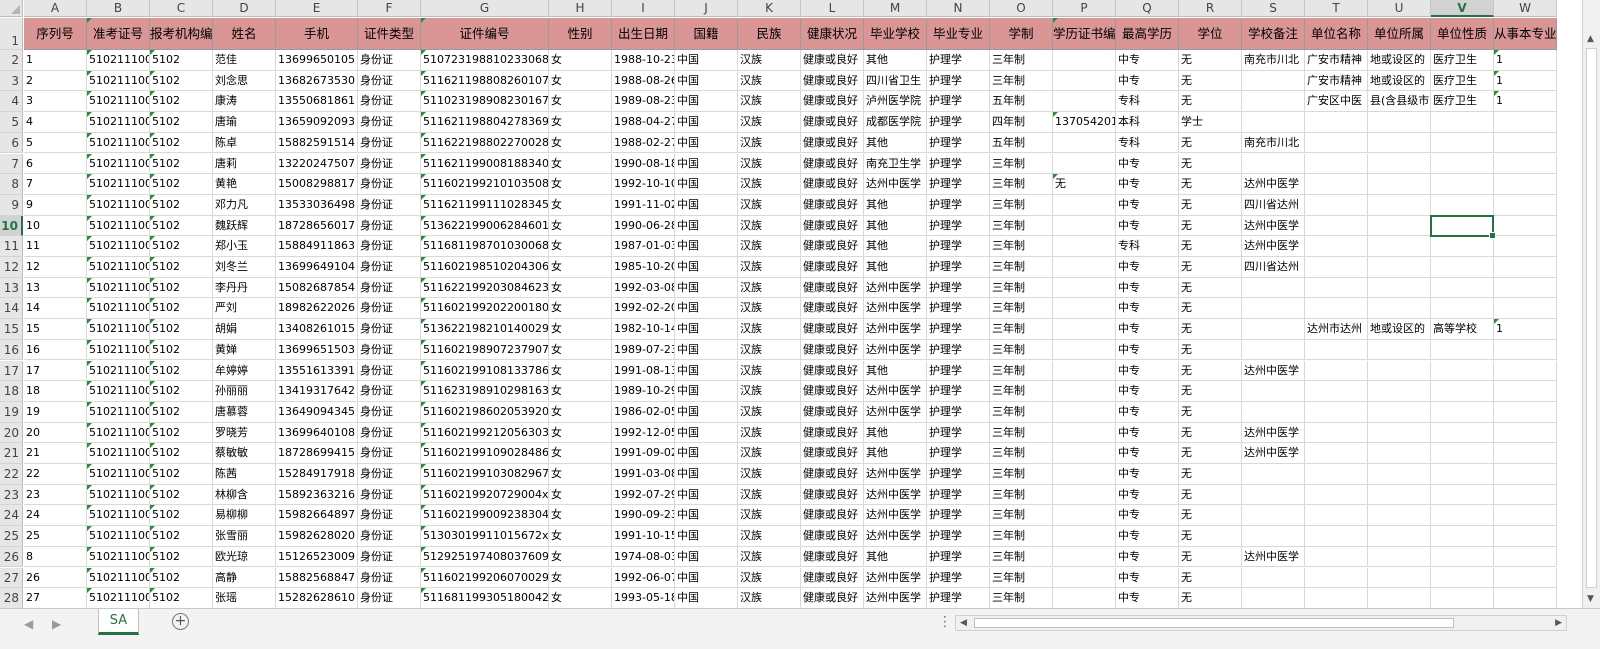 The width and height of the screenshot is (1600, 649). What do you see at coordinates (181, 8) in the screenshot?
I see `column-header-c: C` at bounding box center [181, 8].